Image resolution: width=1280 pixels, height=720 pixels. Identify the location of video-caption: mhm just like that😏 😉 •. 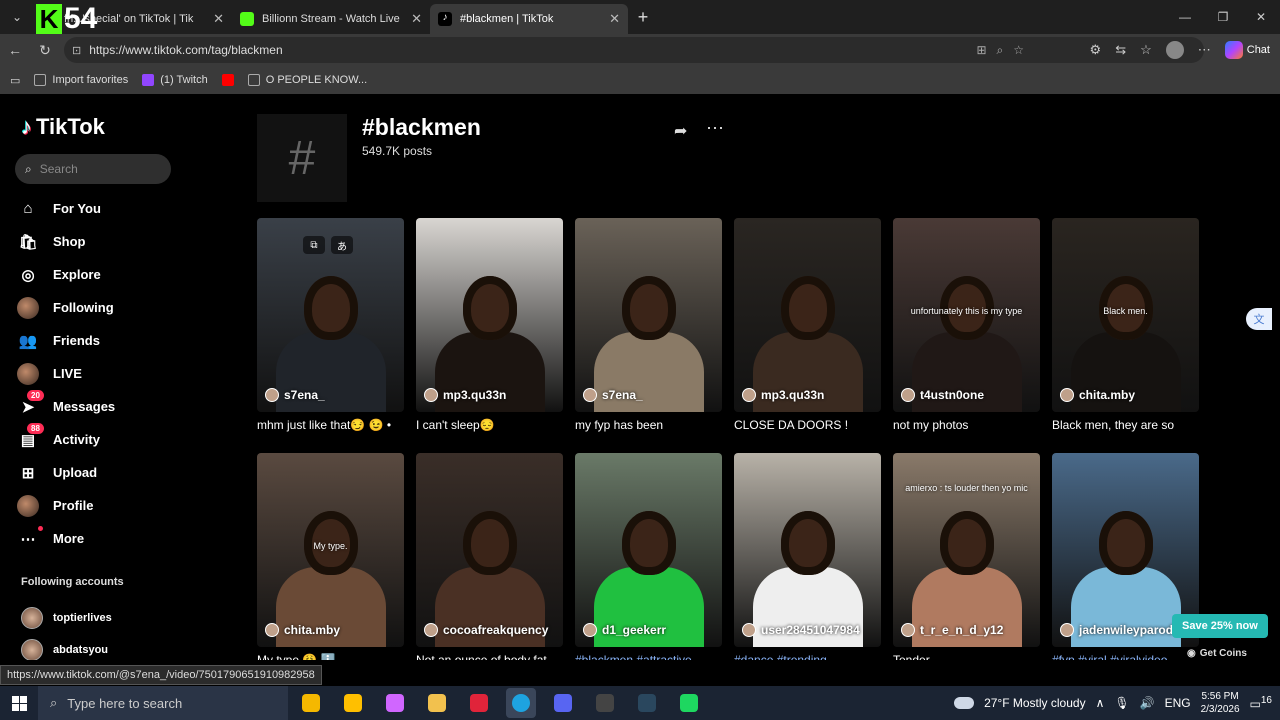
(330, 425).